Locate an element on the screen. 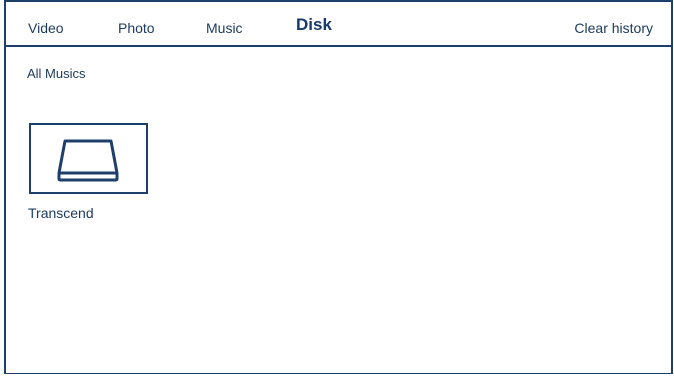 The image size is (674, 378). tab-disk: Disk is located at coordinates (314, 25).